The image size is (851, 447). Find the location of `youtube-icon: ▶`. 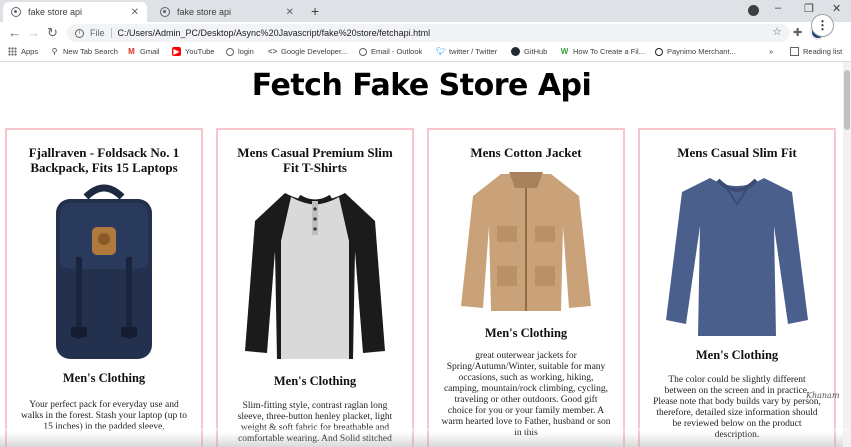

youtube-icon: ▶ is located at coordinates (176, 51).